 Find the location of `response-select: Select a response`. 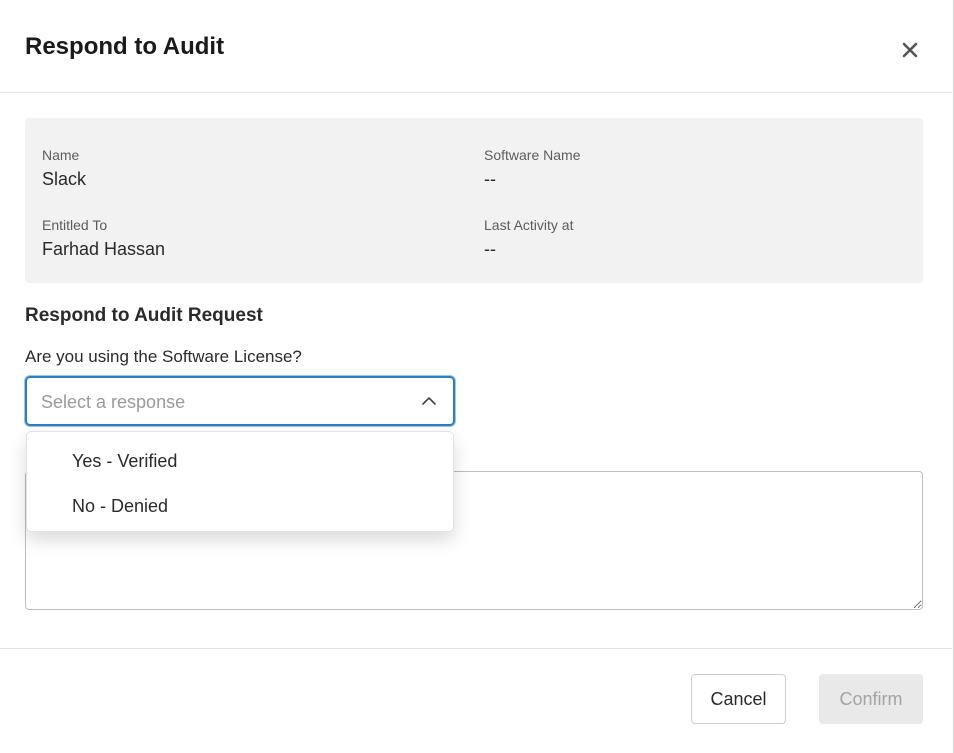

response-select: Select a response is located at coordinates (240, 401).